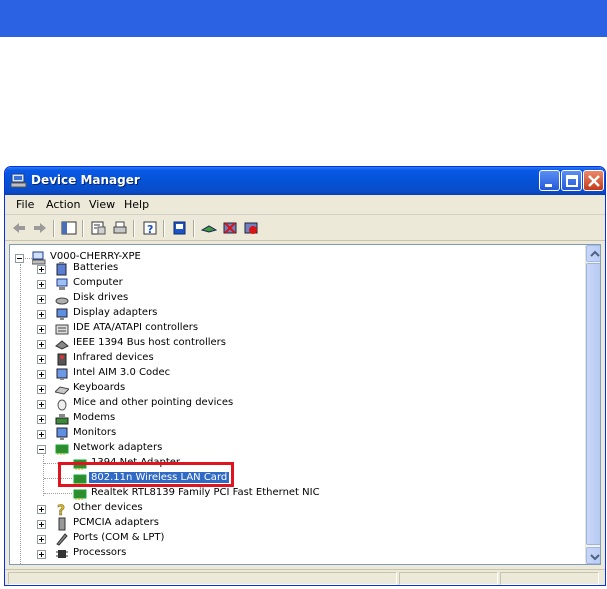  I want to click on ieee1394-icon, so click(62, 345).